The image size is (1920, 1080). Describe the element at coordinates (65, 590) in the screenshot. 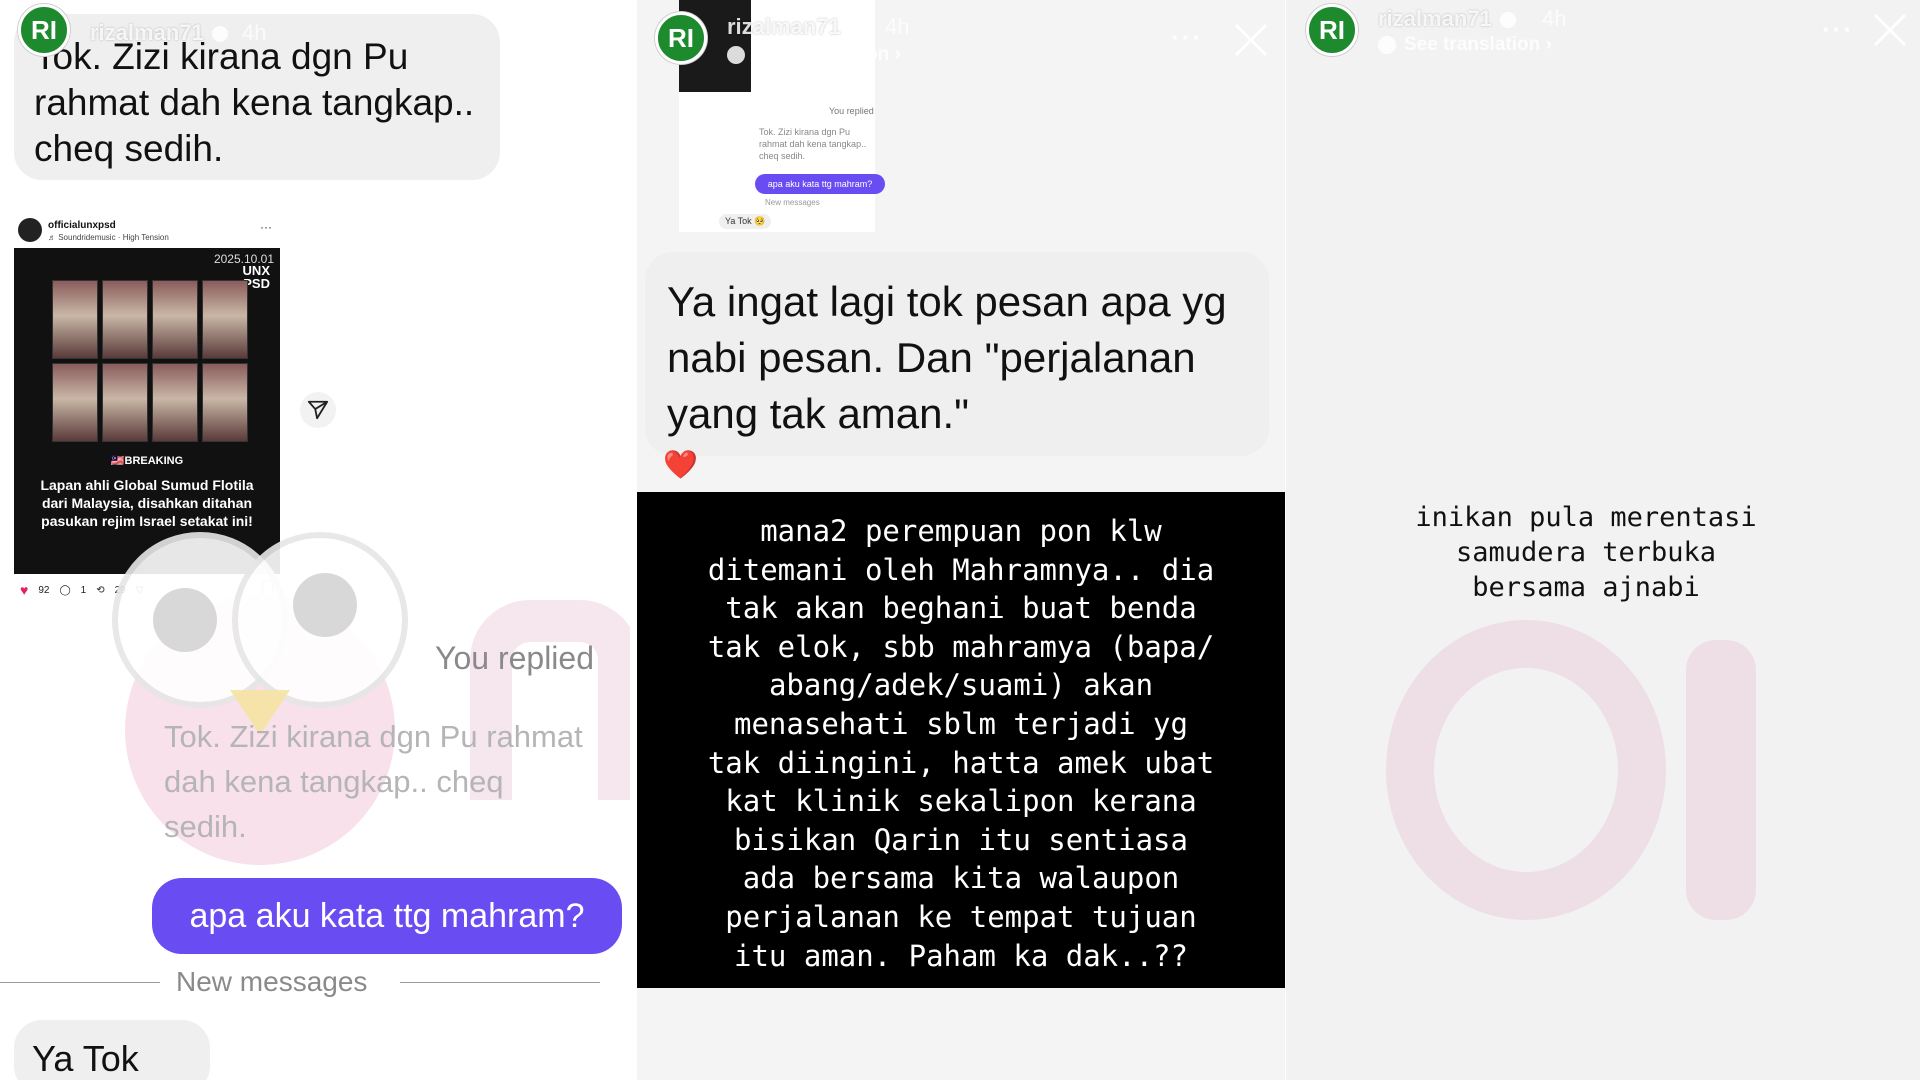

I see `comment-icon: ◯` at that location.